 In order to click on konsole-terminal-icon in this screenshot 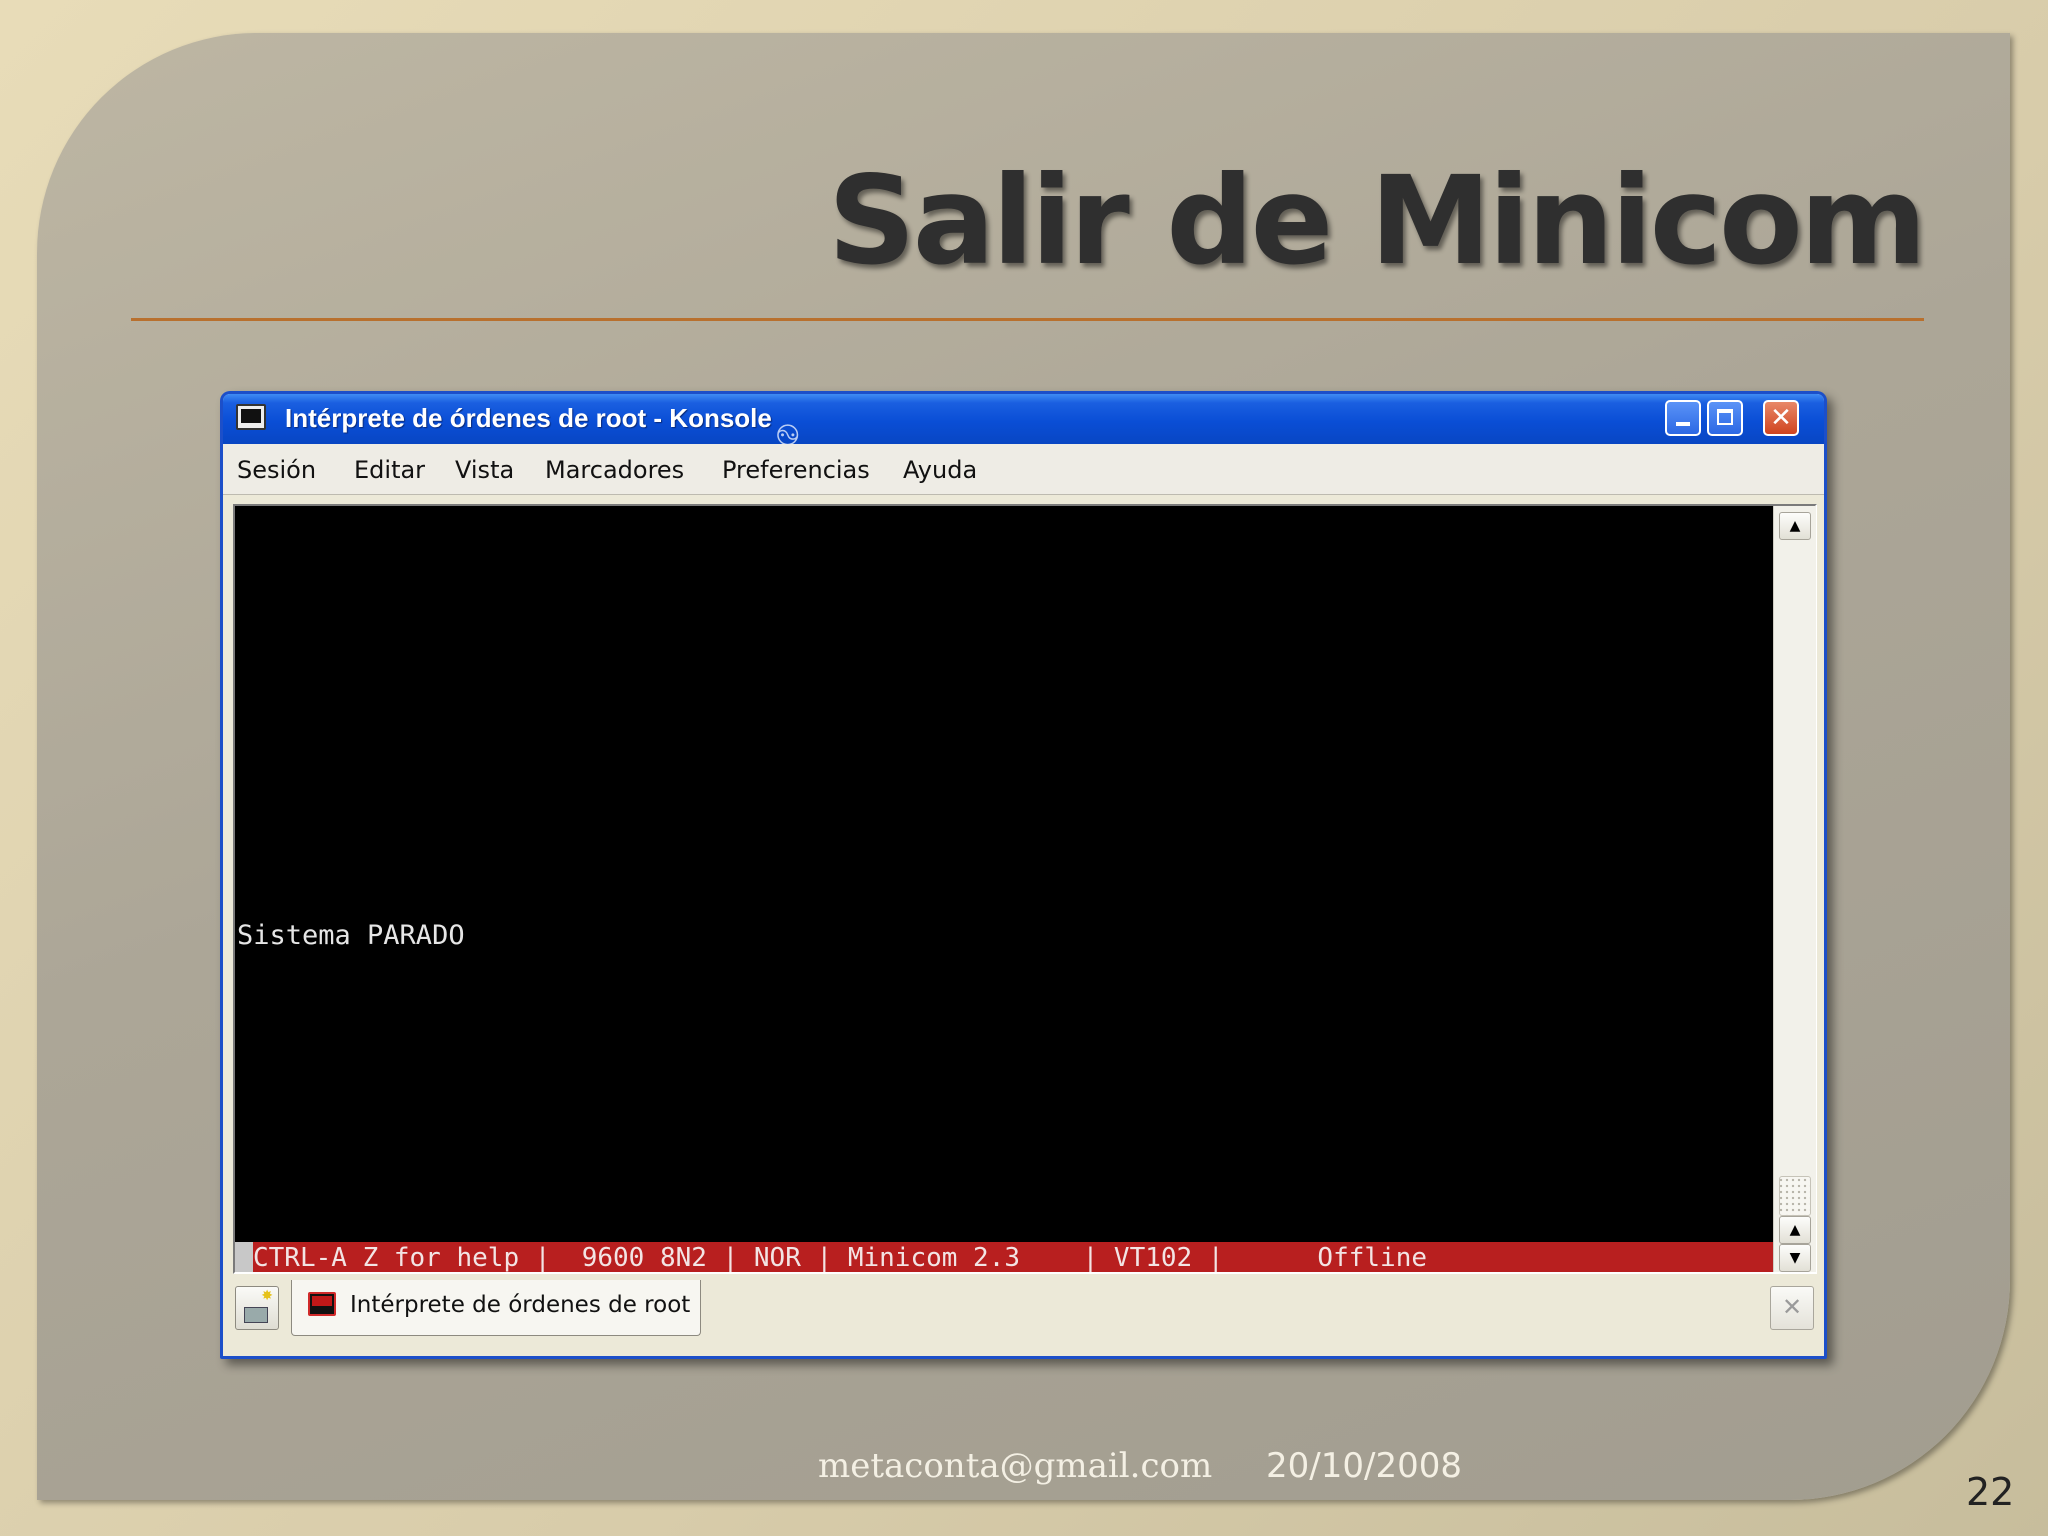, I will do `click(251, 417)`.